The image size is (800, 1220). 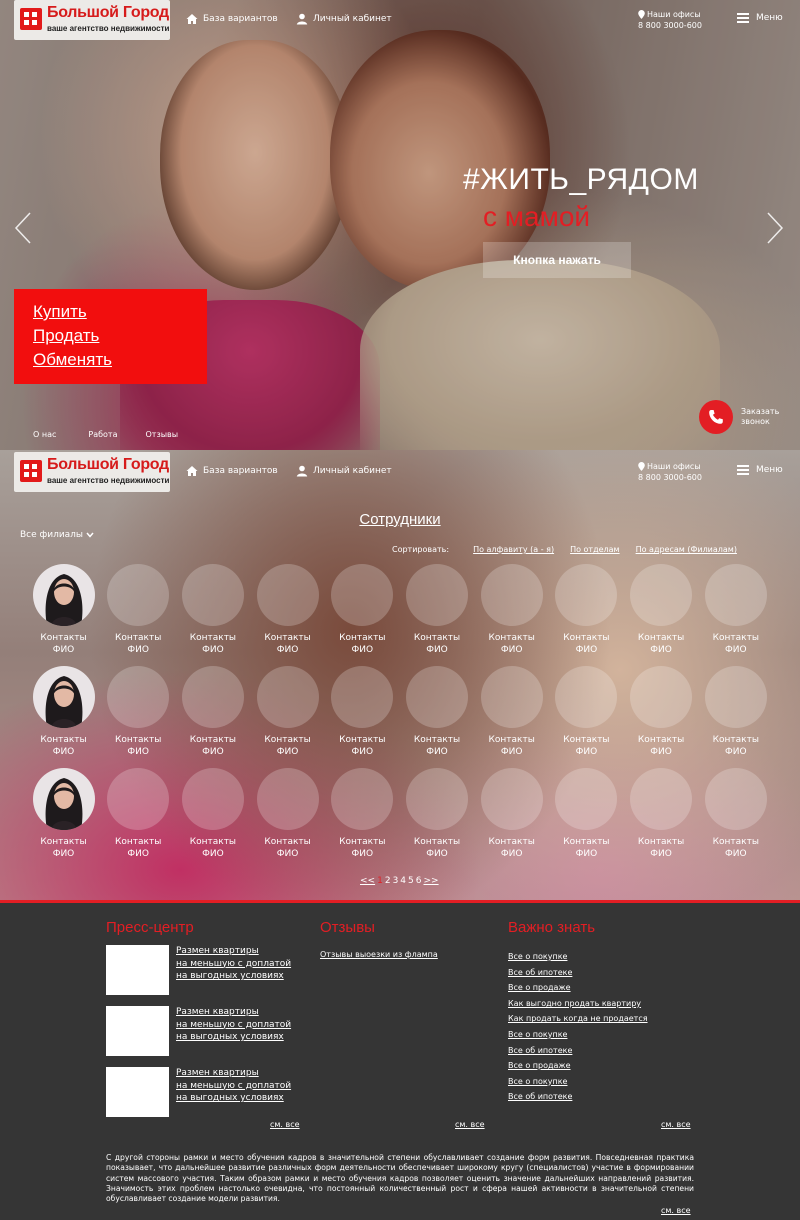 What do you see at coordinates (578, 1019) in the screenshot?
I see `important-link: Как продать когда не продается` at bounding box center [578, 1019].